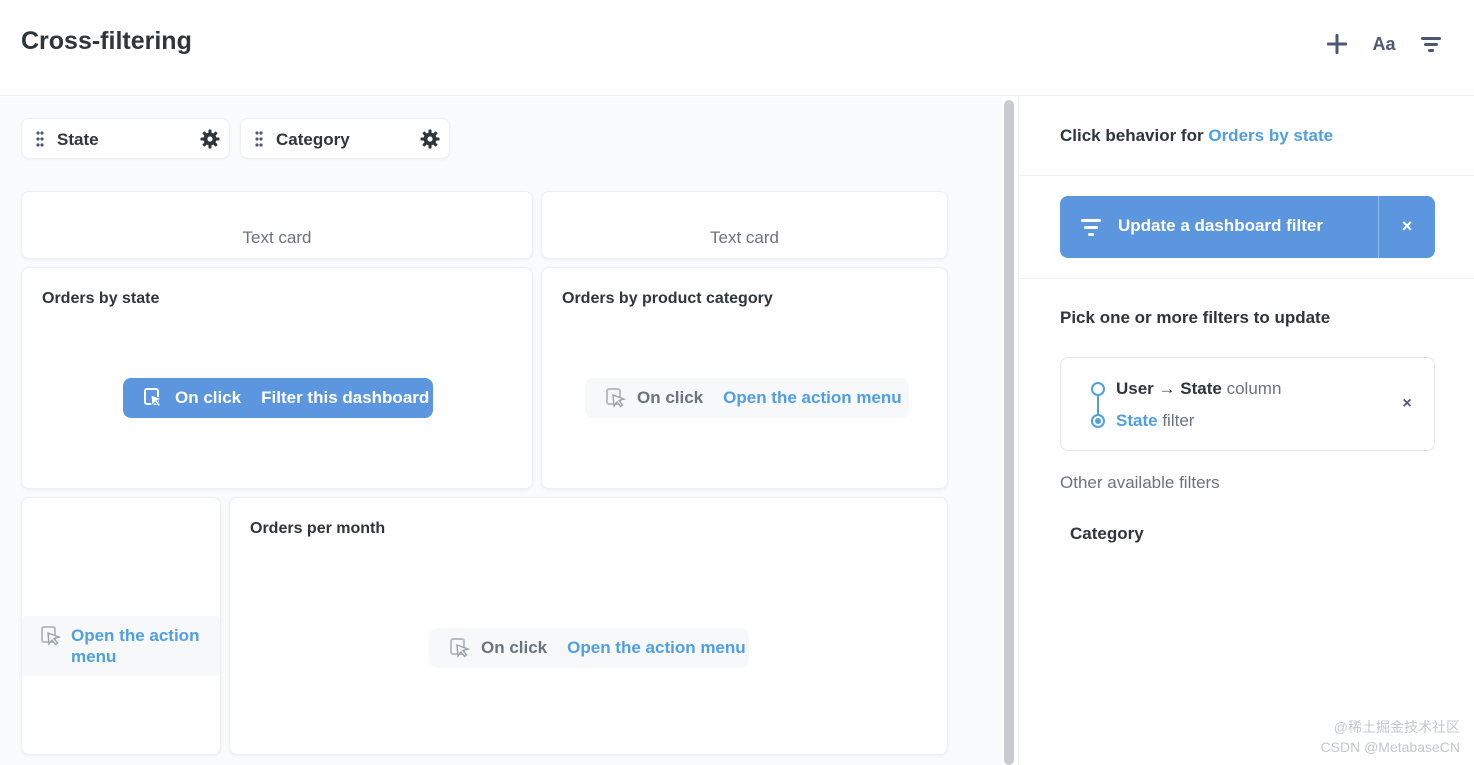 The image size is (1474, 765). I want to click on sidebar-heading: Click behavior for Orders by state, so click(1196, 136).